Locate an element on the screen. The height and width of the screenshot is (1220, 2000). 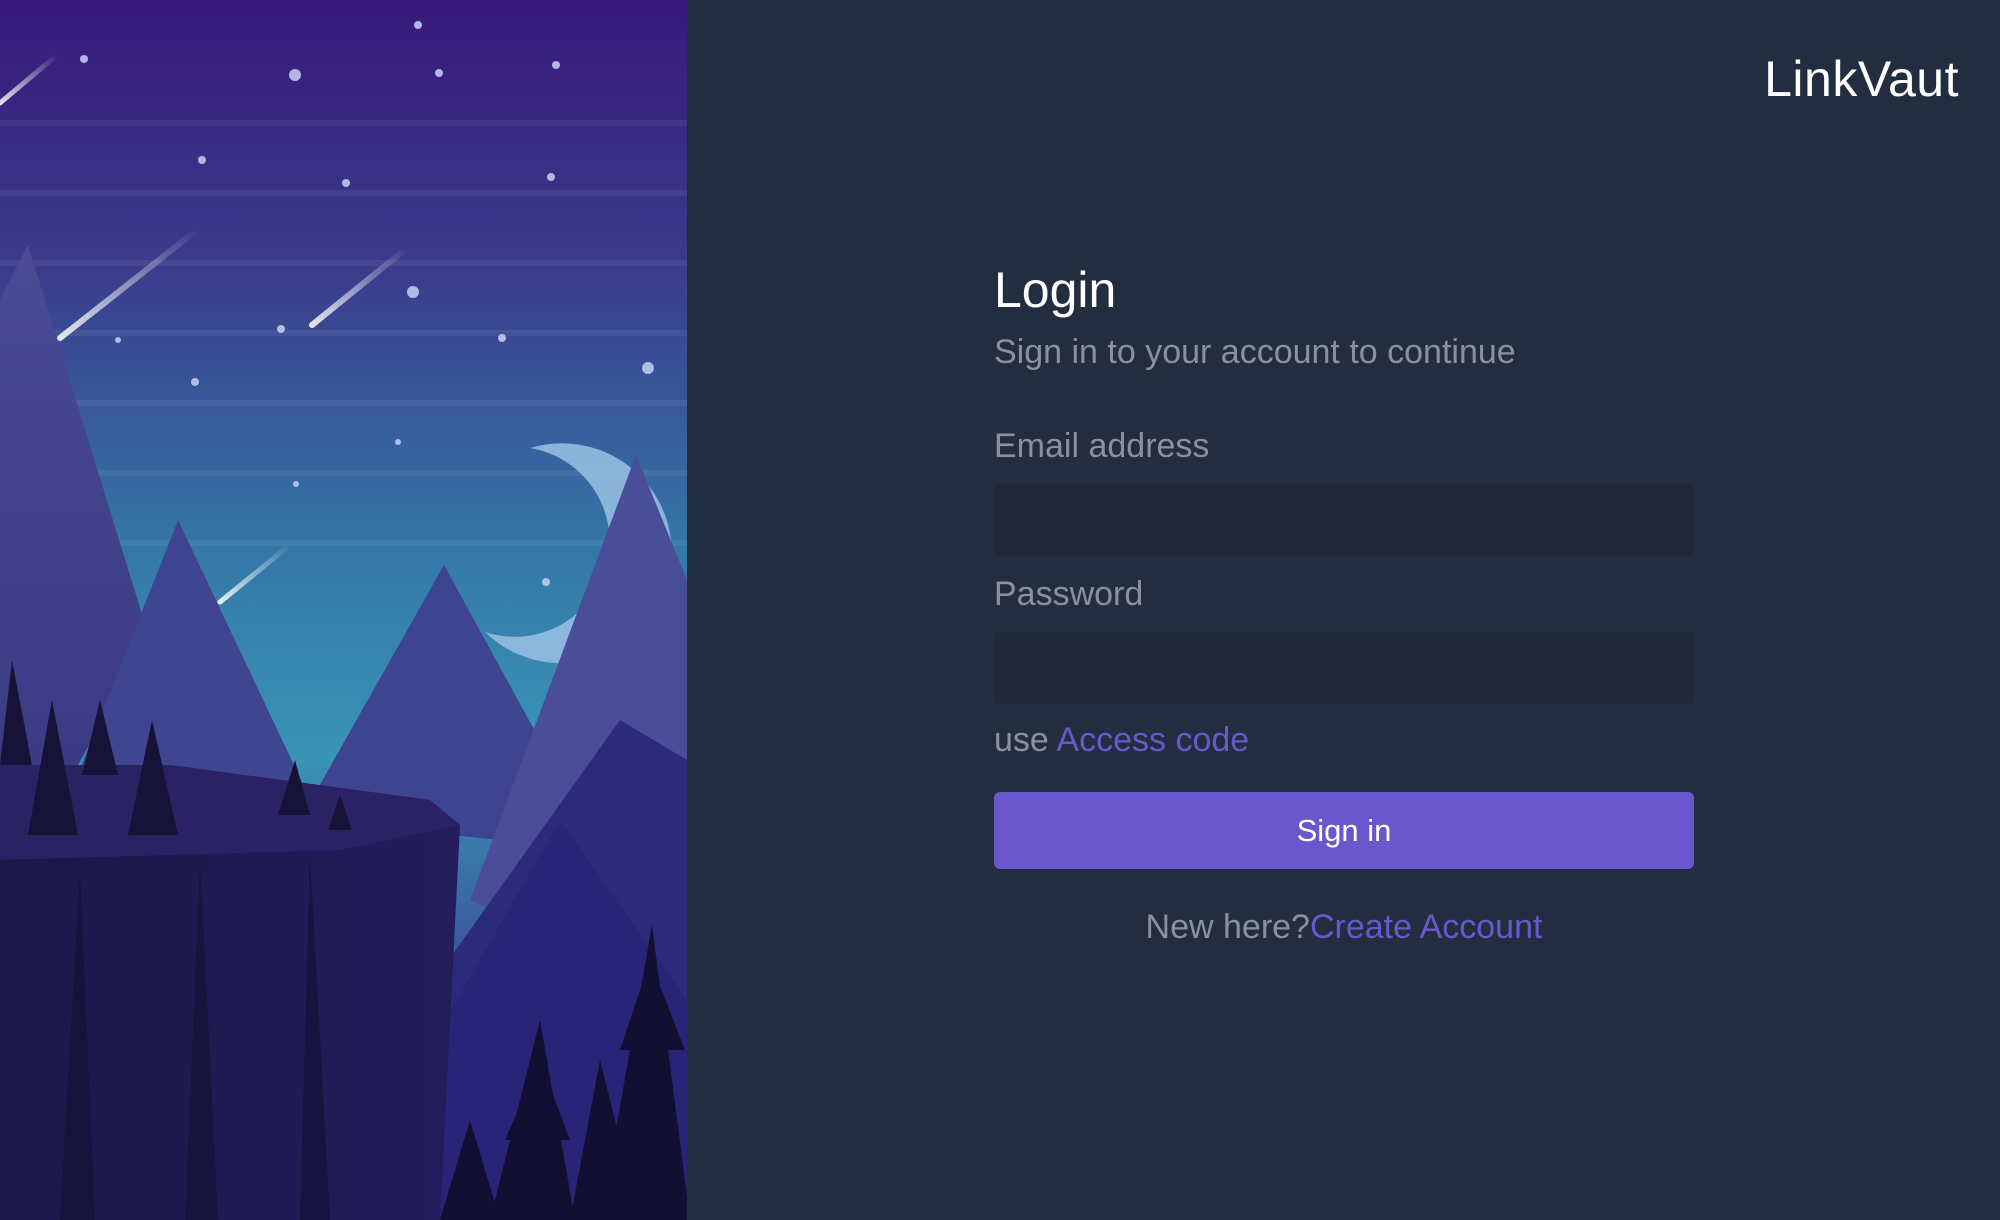
brand-logo: LinkVaut is located at coordinates (1861, 79).